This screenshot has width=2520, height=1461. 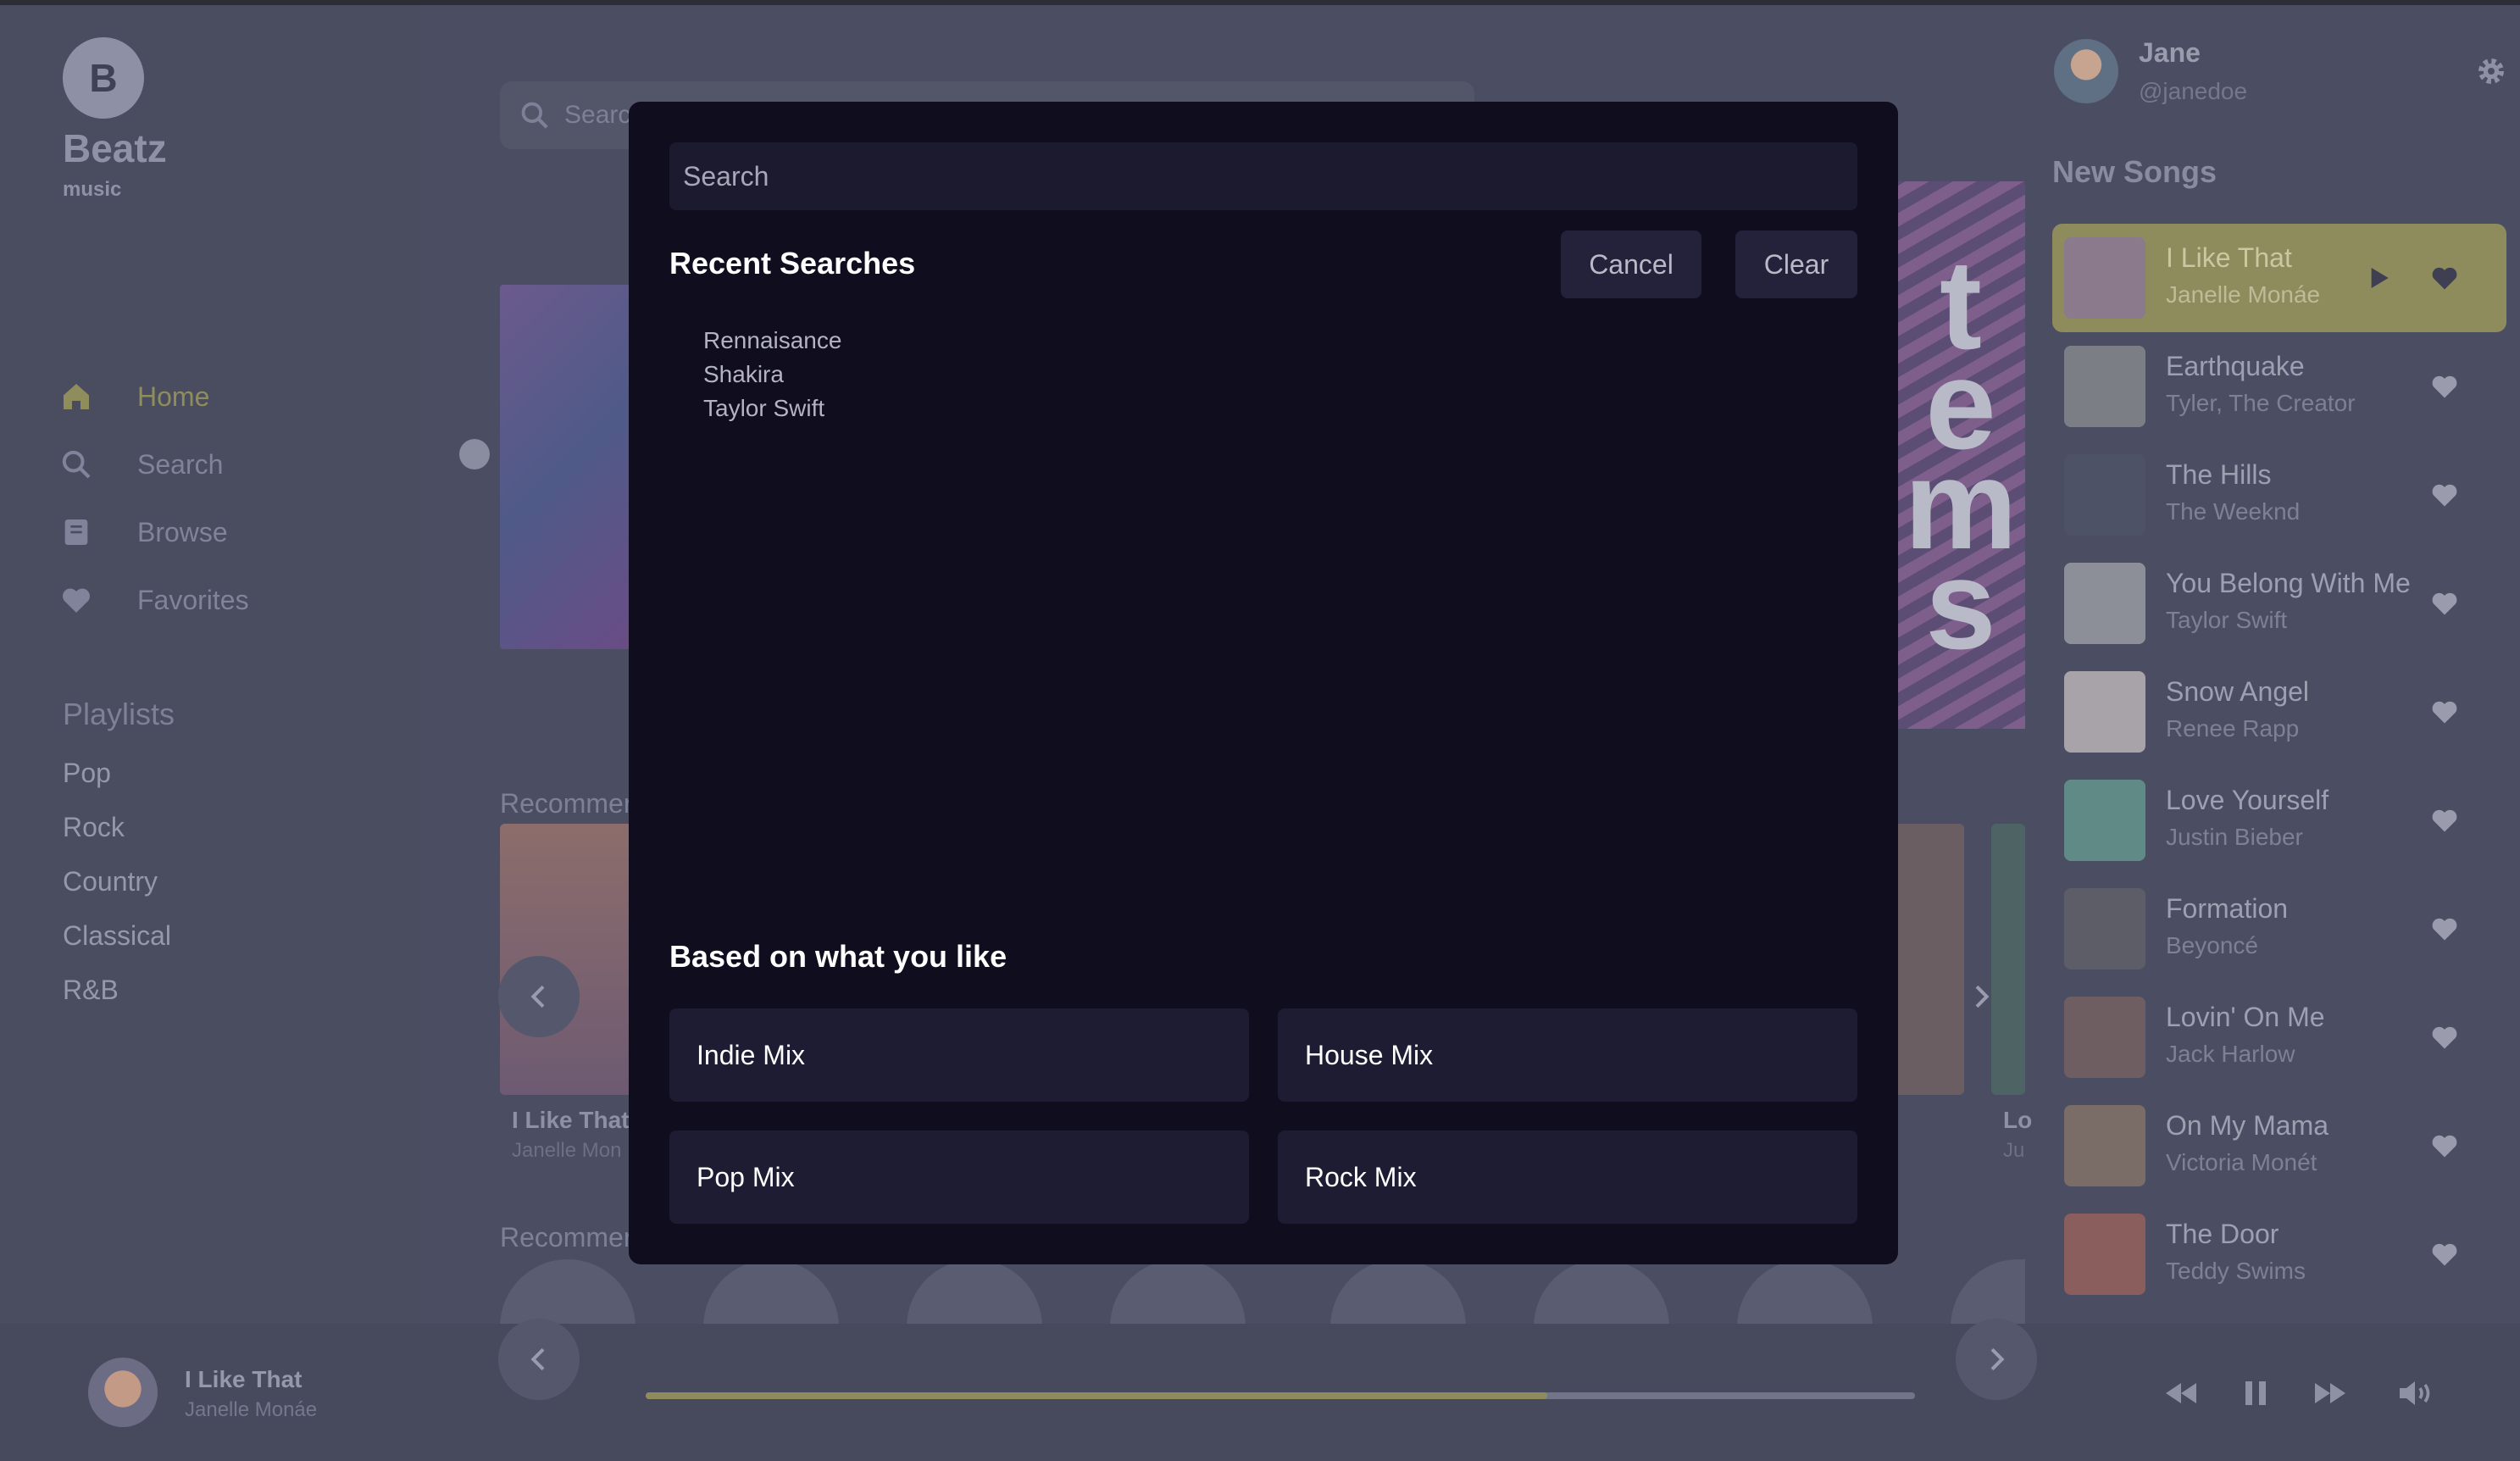 What do you see at coordinates (1568, 1177) in the screenshot?
I see `mix-card-rock: Rock Mix` at bounding box center [1568, 1177].